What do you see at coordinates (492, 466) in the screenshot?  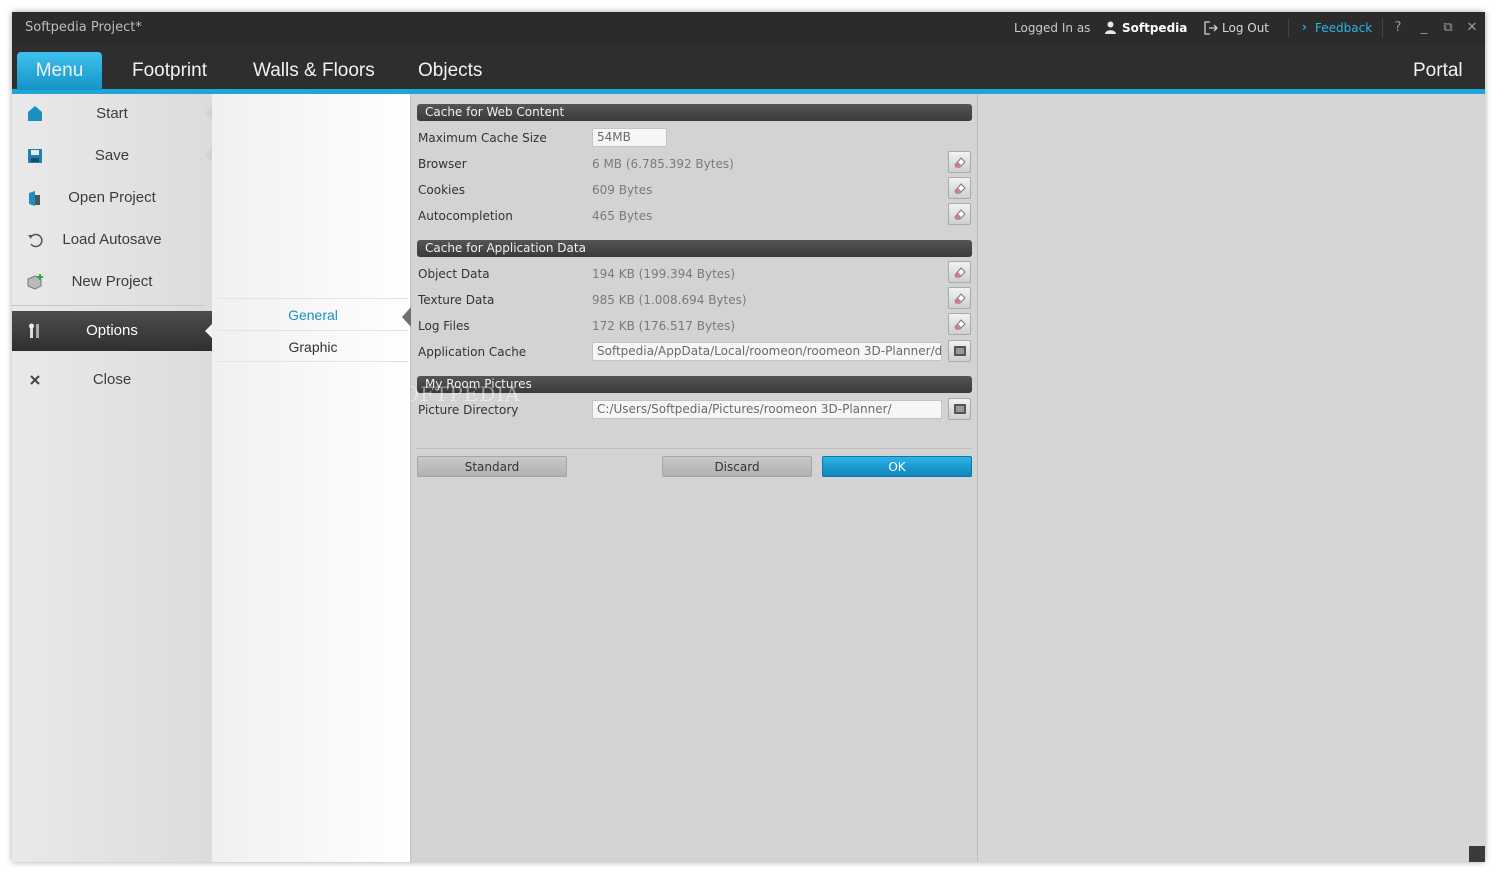 I see `standard-button: Standard` at bounding box center [492, 466].